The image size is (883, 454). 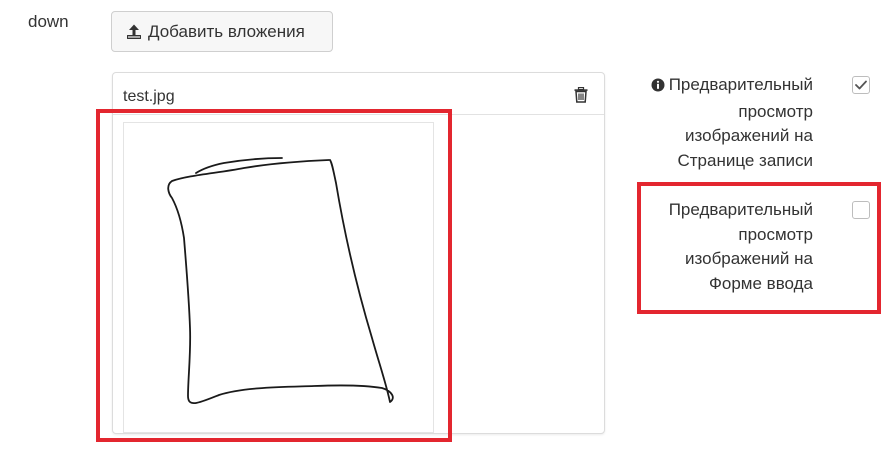 I want to click on field-label: down, so click(x=48, y=21).